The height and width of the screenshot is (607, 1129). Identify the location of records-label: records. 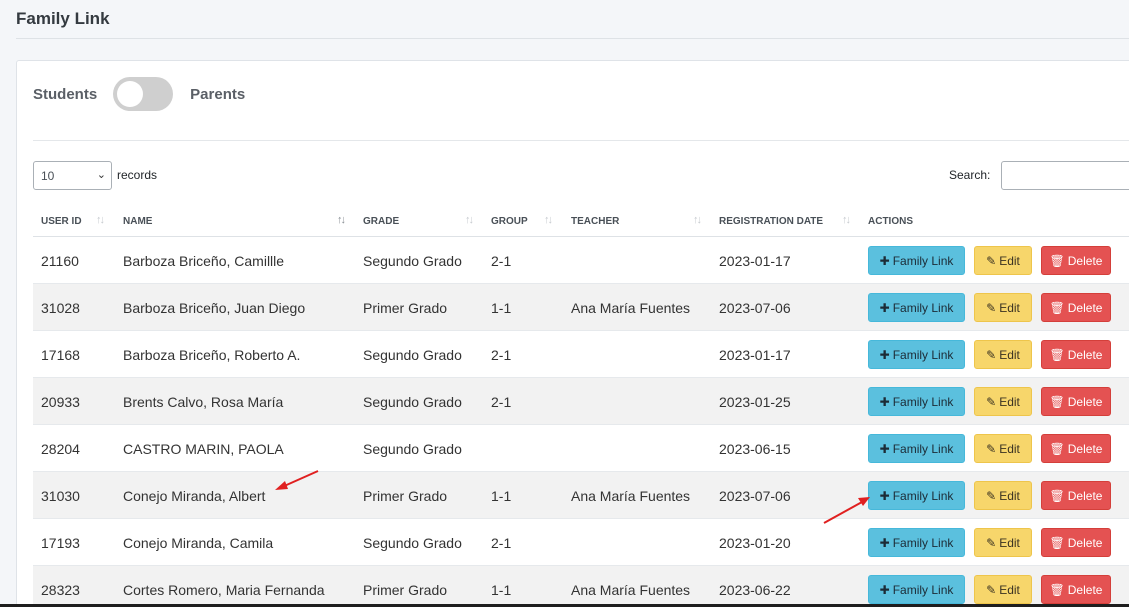
(137, 175).